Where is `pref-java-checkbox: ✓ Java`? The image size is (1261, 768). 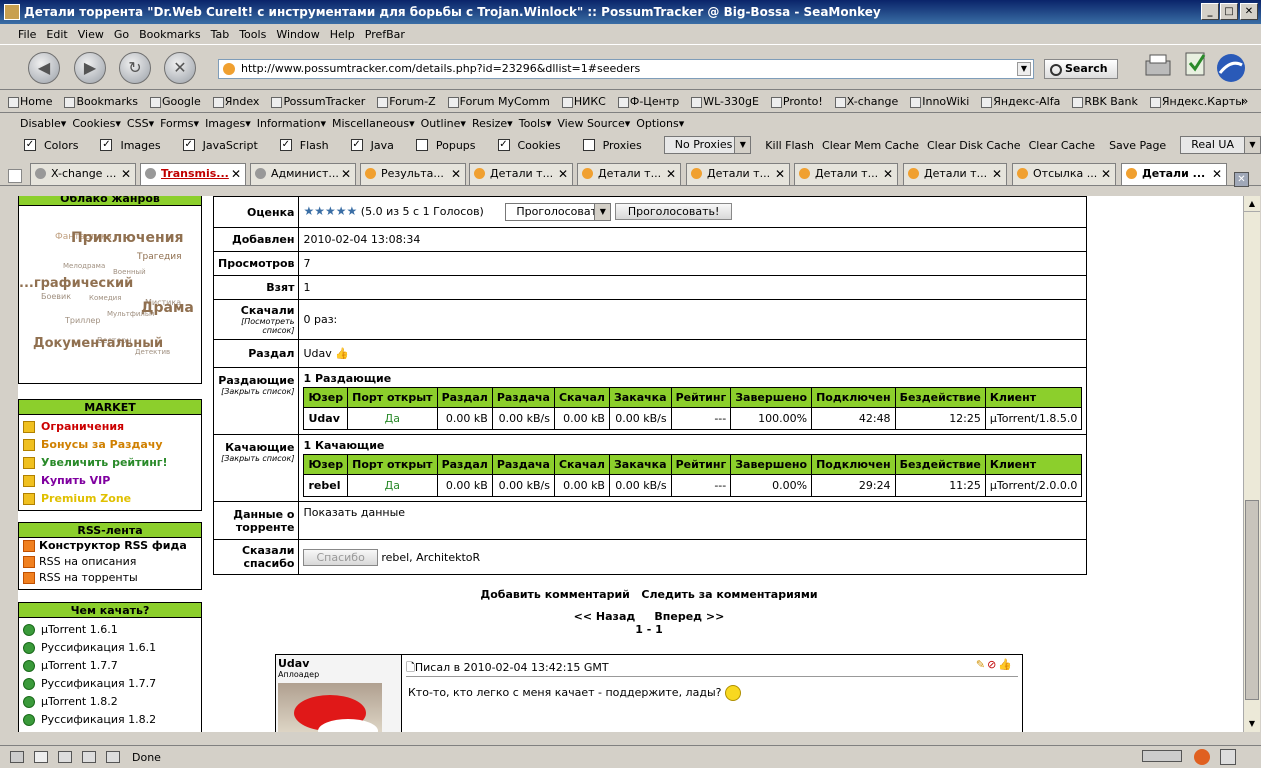
pref-java-checkbox: ✓ Java is located at coordinates (372, 145).